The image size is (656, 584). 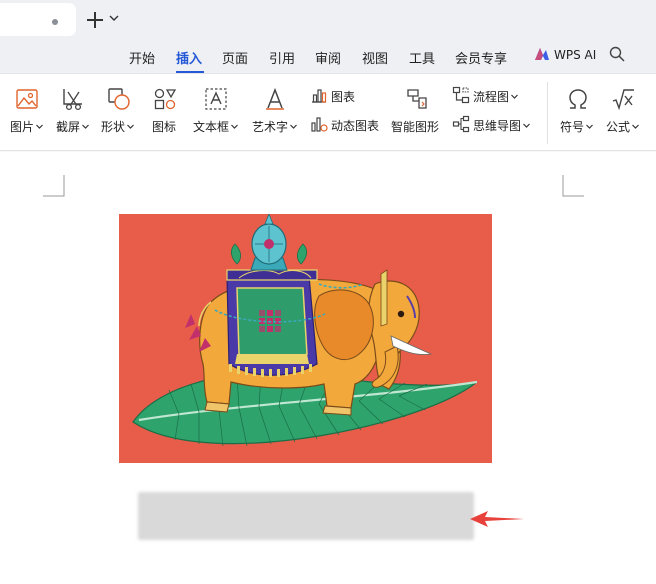 What do you see at coordinates (461, 124) in the screenshot?
I see `mindmap-icon` at bounding box center [461, 124].